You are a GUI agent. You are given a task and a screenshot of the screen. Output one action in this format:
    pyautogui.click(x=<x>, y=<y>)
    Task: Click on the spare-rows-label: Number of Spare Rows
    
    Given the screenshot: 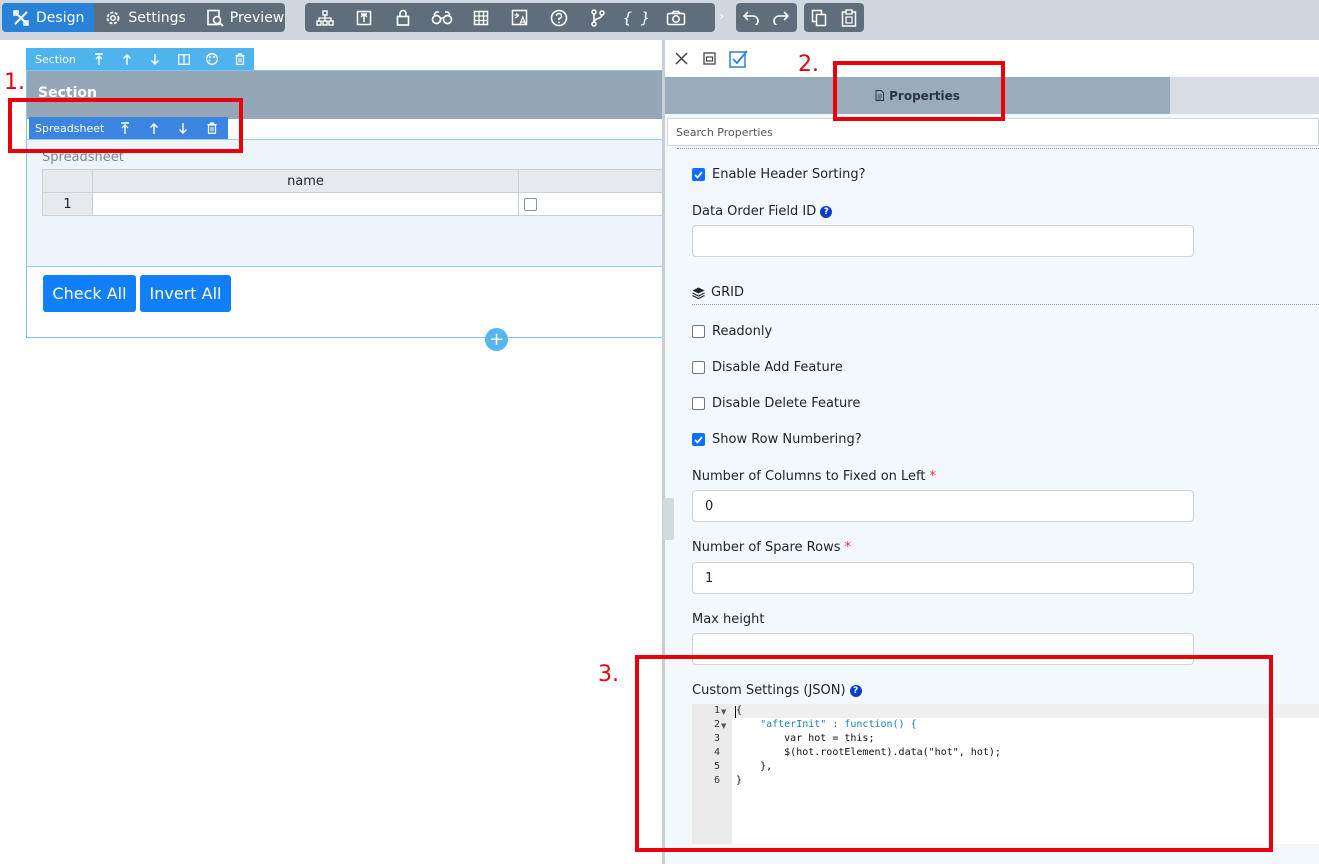 What is the action you would take?
    pyautogui.click(x=766, y=547)
    